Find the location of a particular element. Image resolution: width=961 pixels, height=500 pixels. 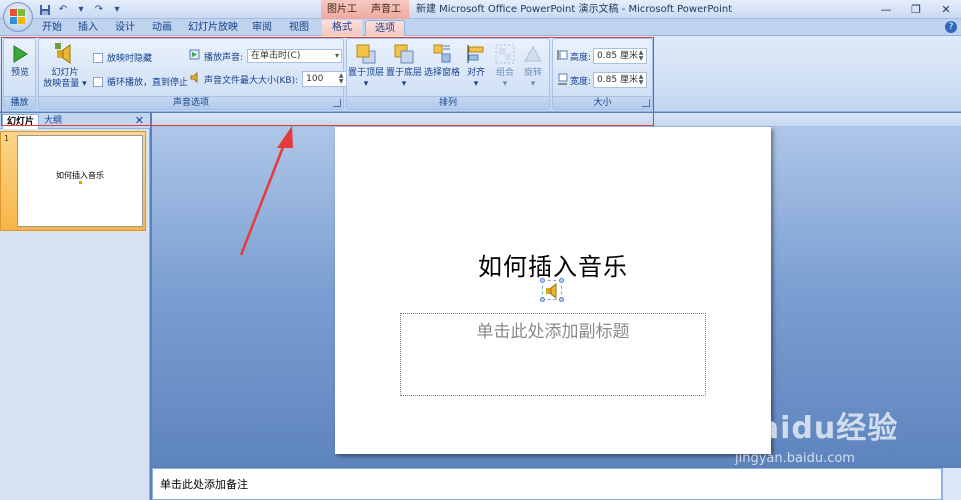

office-button is located at coordinates (18, 17).